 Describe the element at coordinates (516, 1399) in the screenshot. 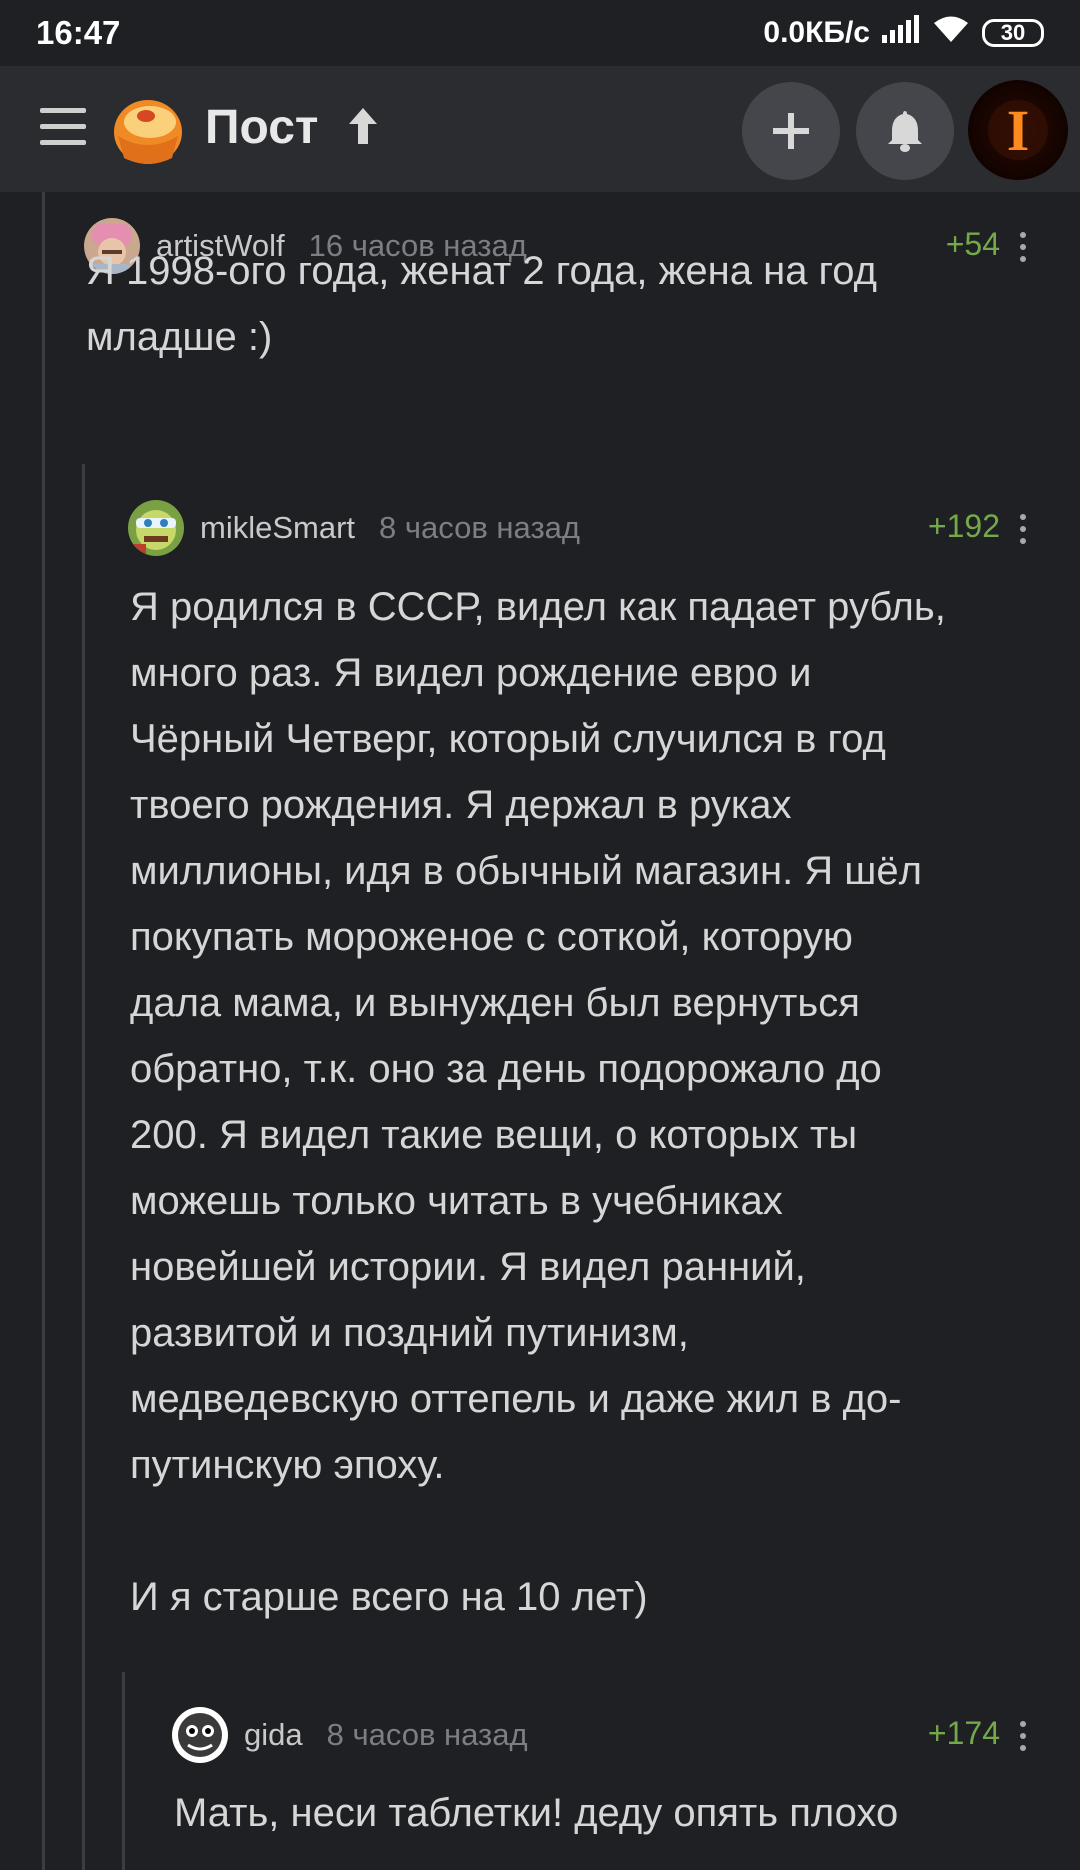

I see `comment-line: медведевскую оттепель и даже жил в до-` at that location.